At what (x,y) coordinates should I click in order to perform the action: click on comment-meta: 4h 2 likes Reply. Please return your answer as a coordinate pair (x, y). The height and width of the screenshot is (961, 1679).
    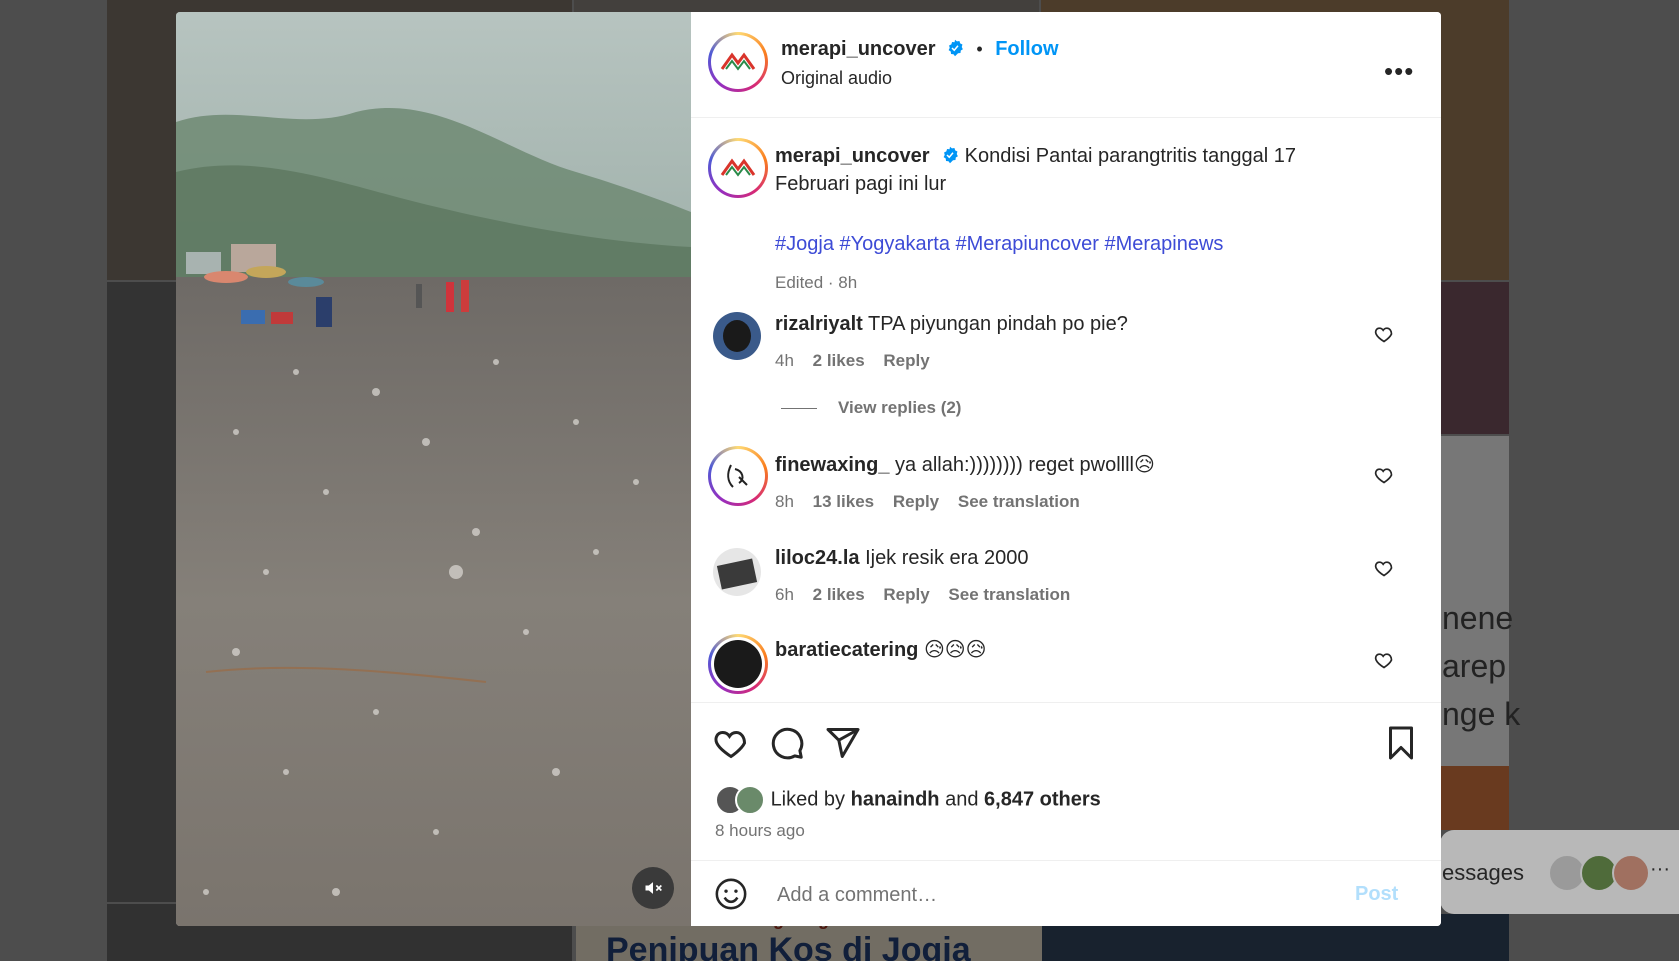
    Looking at the image, I should click on (852, 361).